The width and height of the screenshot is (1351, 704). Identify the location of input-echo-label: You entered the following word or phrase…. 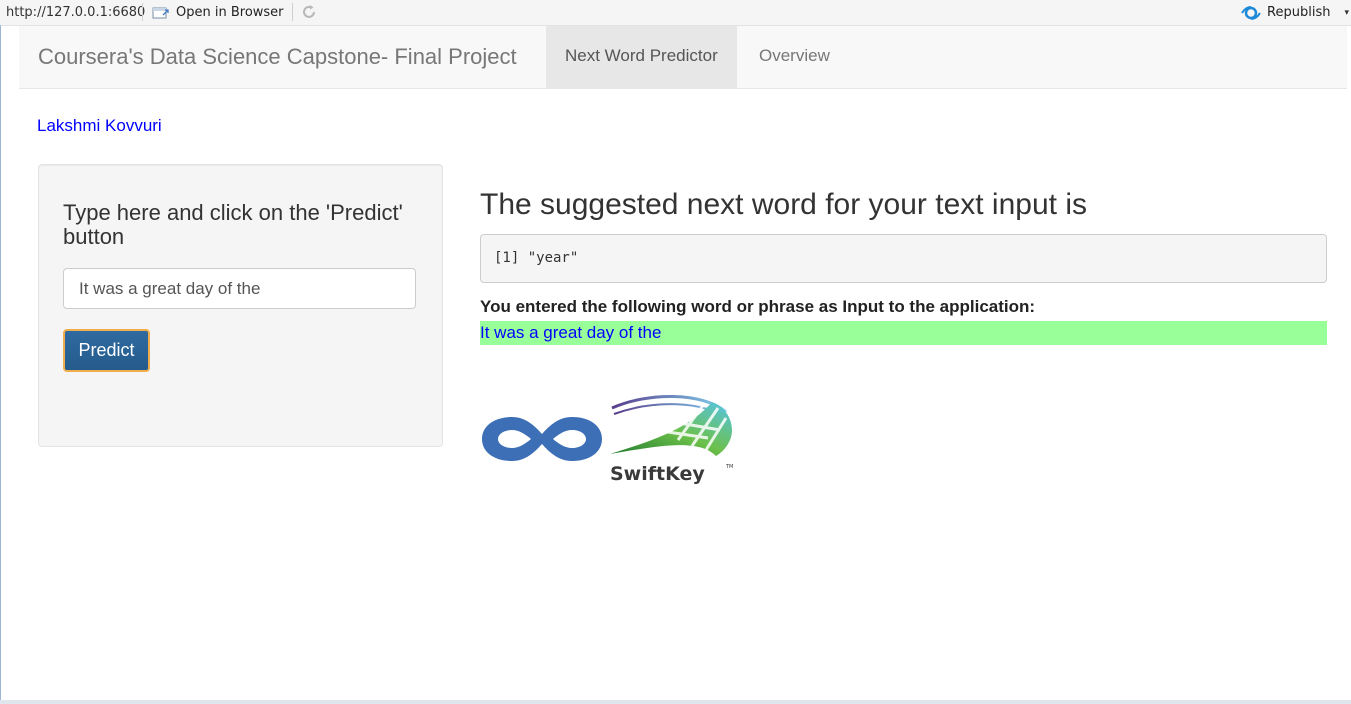
(758, 306).